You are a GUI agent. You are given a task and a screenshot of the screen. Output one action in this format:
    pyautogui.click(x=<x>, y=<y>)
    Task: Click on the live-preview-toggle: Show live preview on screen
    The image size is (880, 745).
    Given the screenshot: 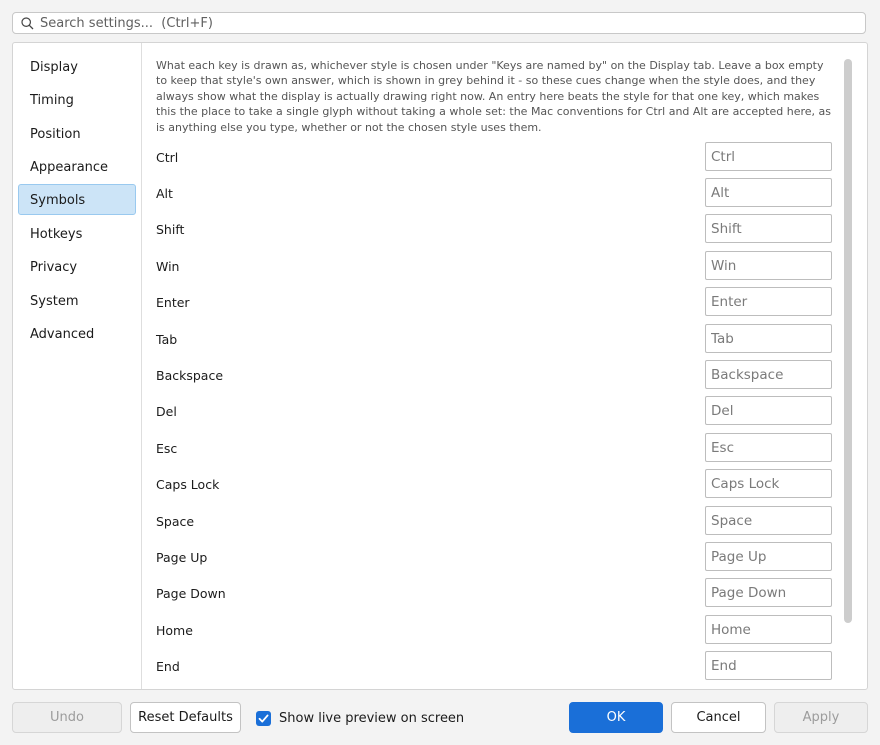 What is the action you would take?
    pyautogui.click(x=360, y=718)
    